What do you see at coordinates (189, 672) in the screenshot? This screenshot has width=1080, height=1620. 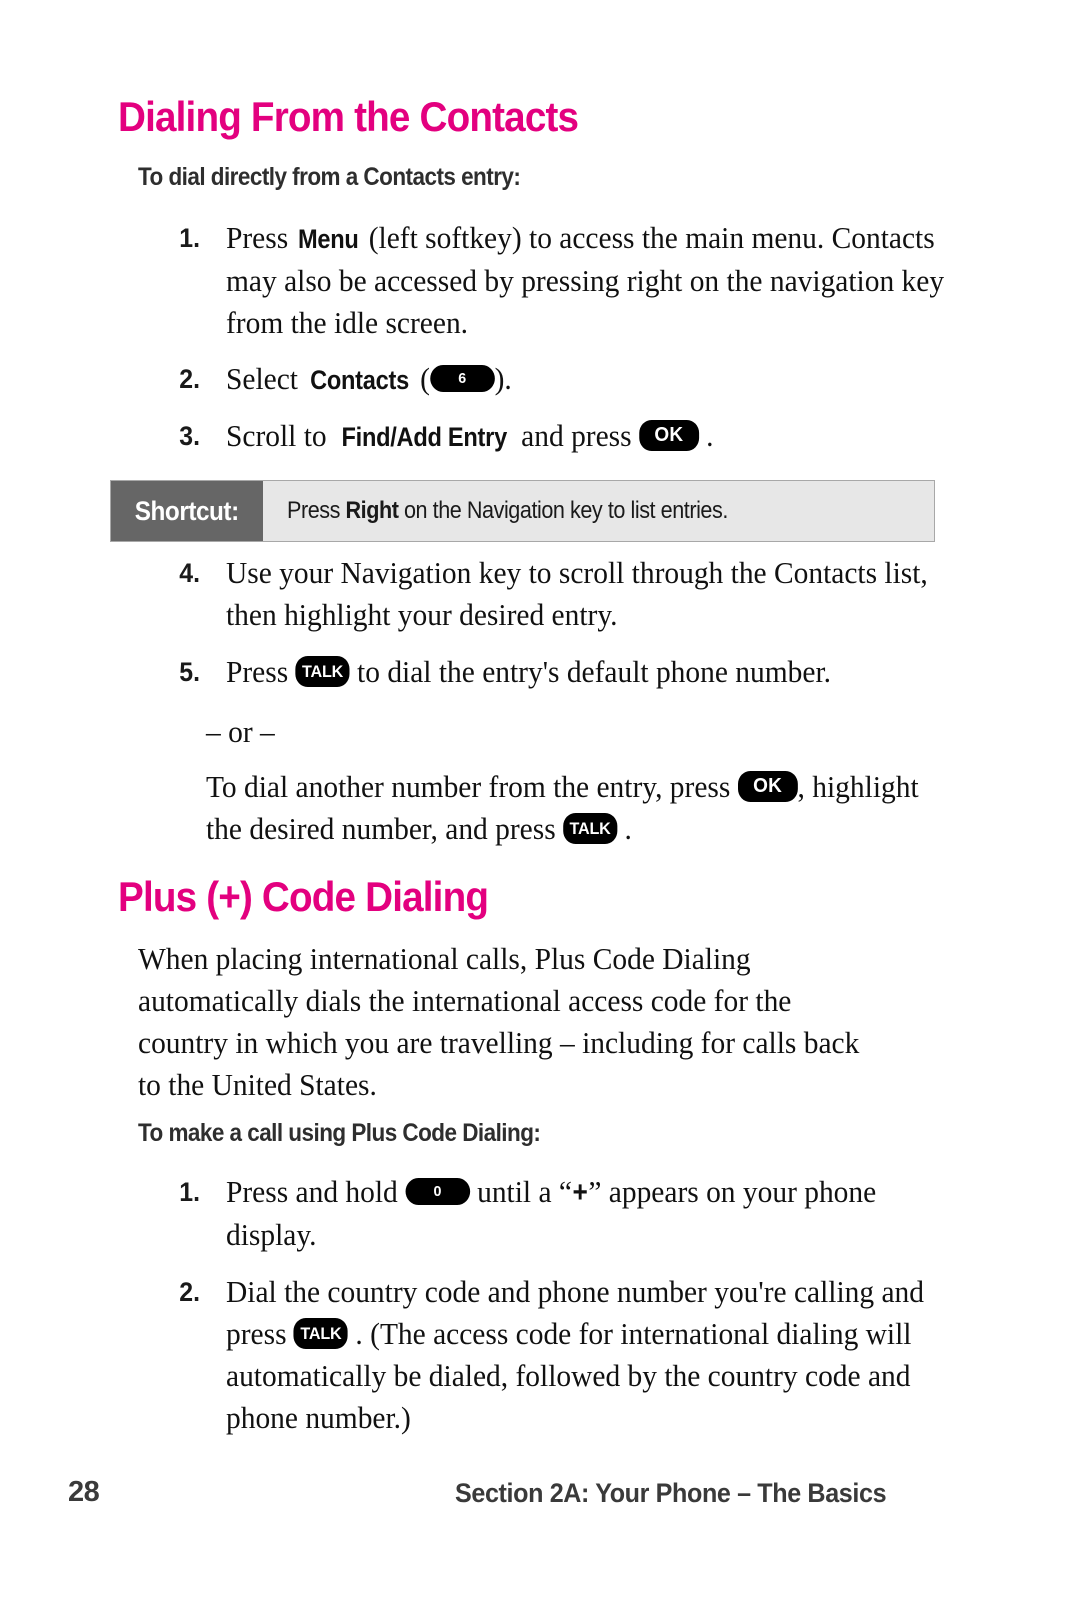 I see `list-number: 5.` at bounding box center [189, 672].